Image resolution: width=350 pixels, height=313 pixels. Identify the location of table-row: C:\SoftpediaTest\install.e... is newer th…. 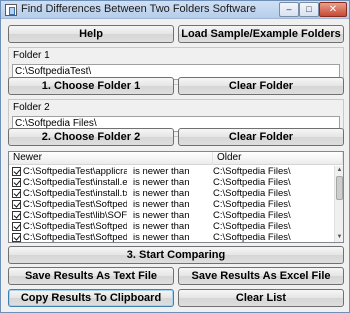
(171, 182).